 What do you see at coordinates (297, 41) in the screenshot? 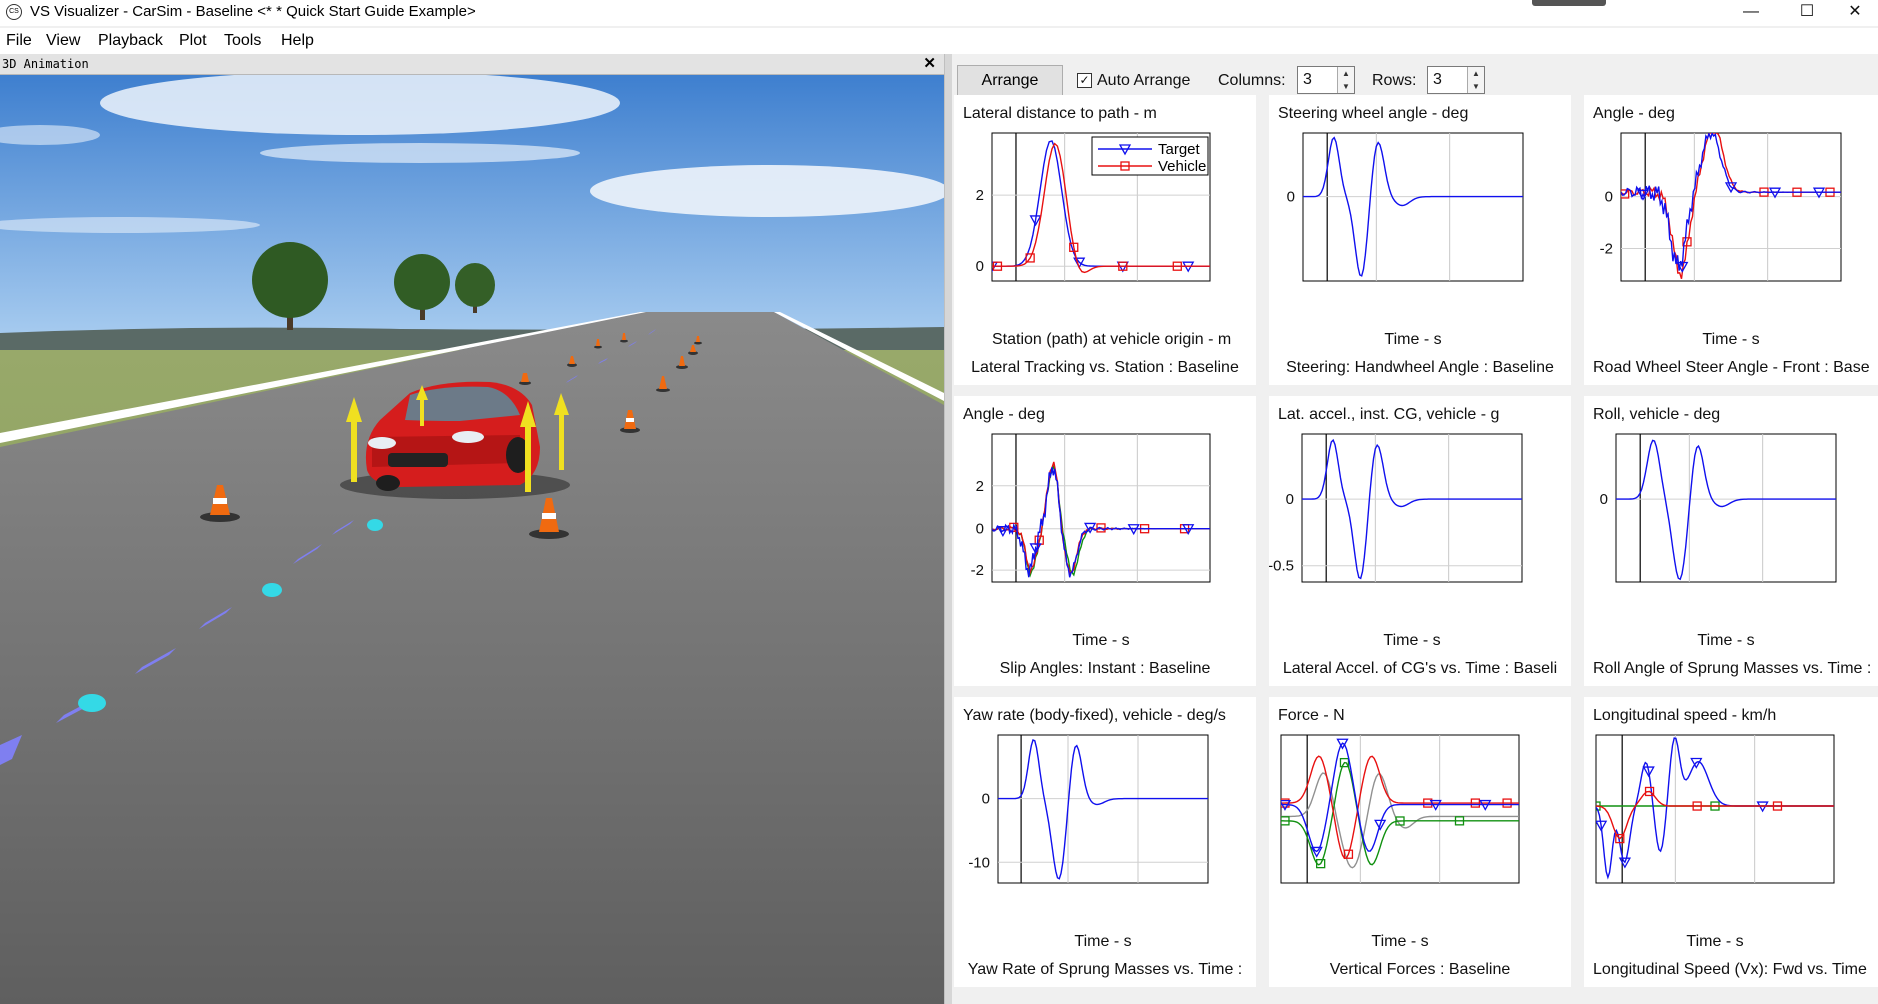
I see `menu-help: Help` at bounding box center [297, 41].